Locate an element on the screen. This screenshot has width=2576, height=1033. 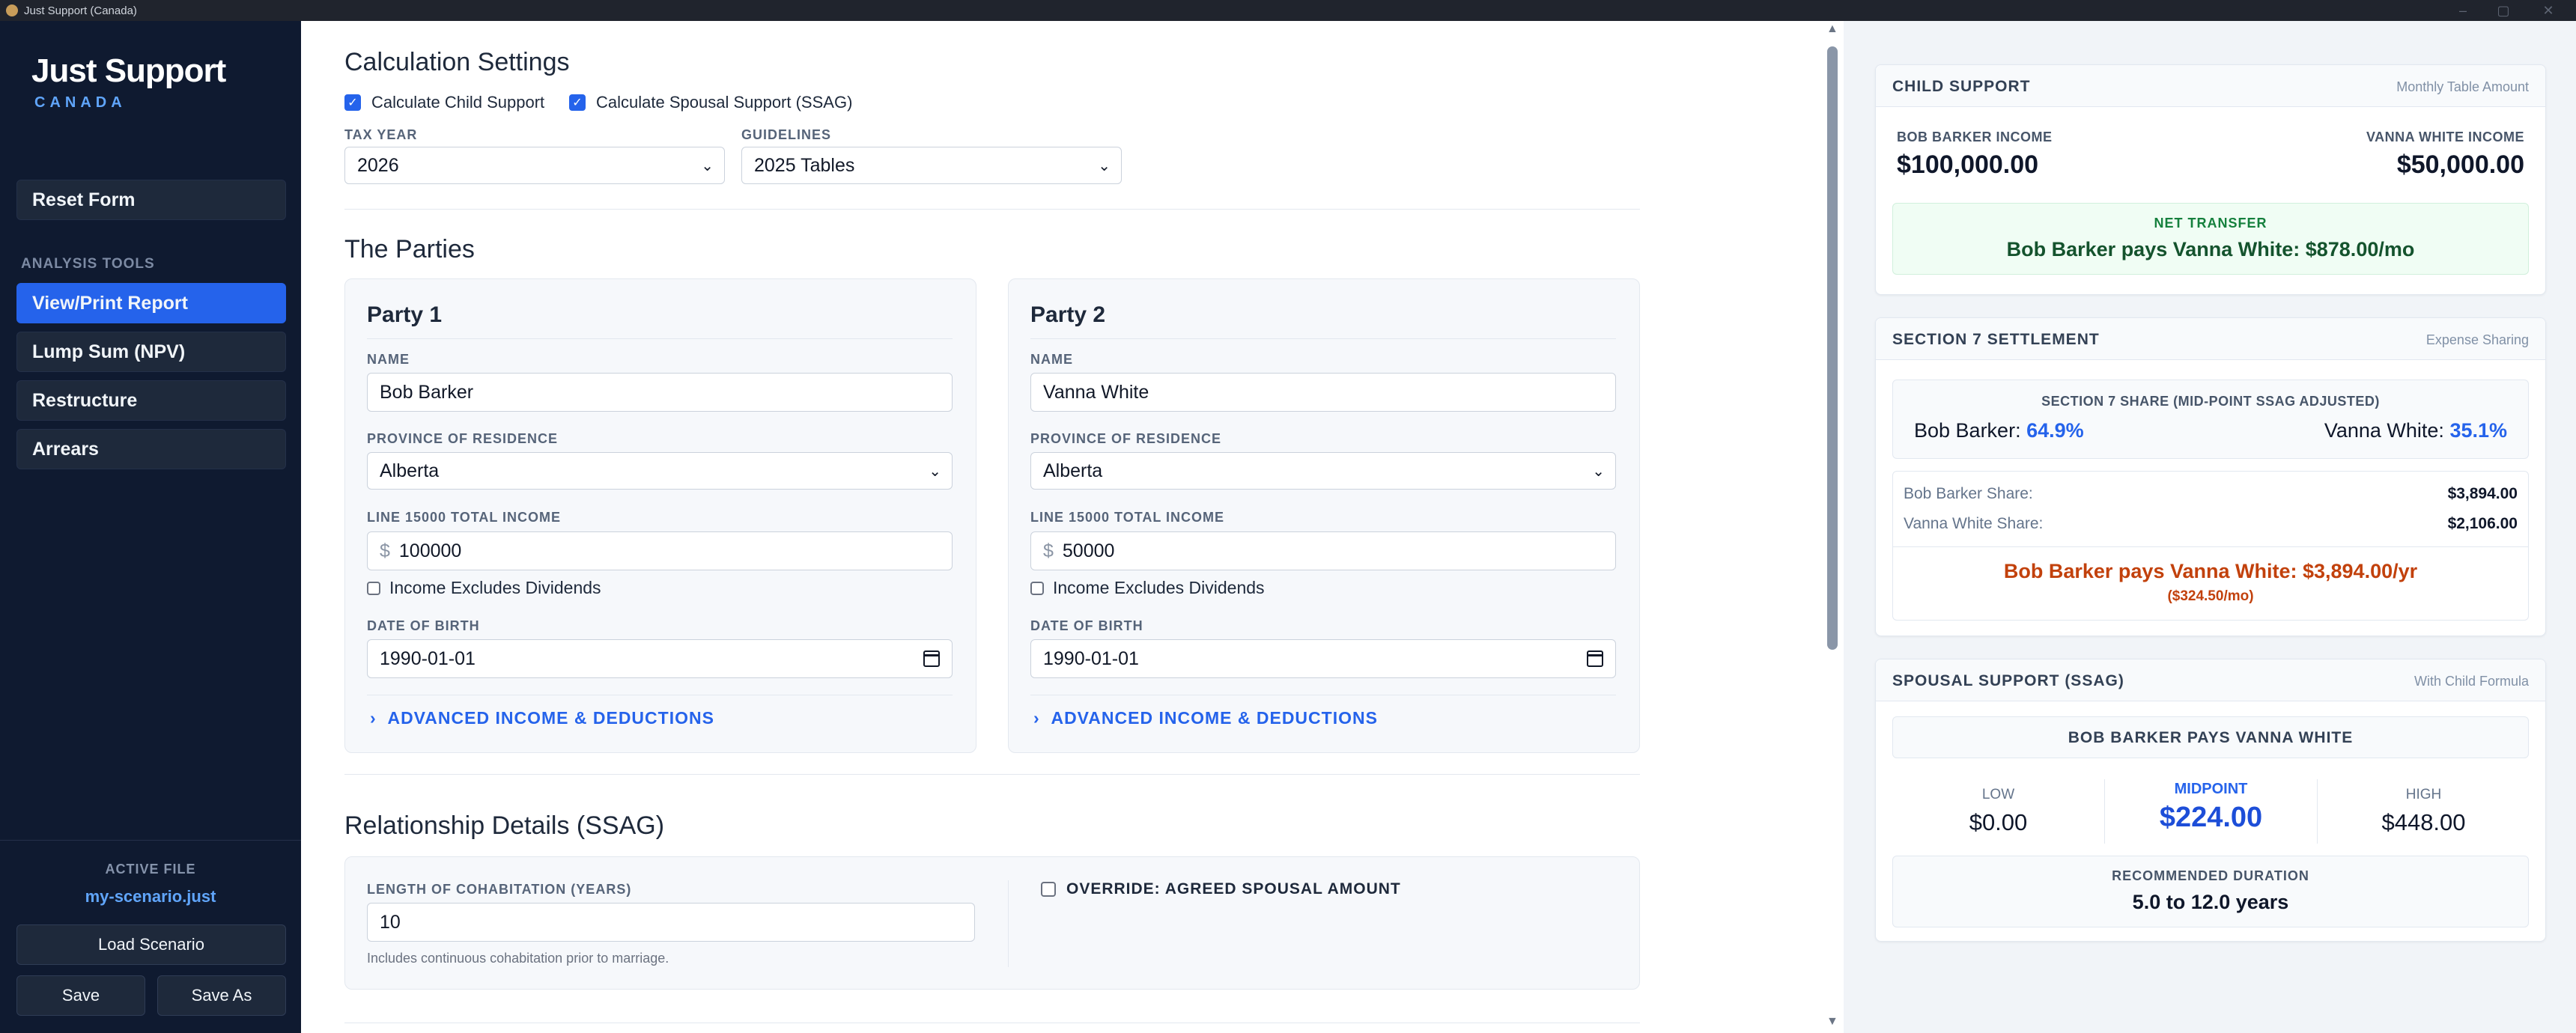
party1-income-value: 100000 is located at coordinates (430, 550).